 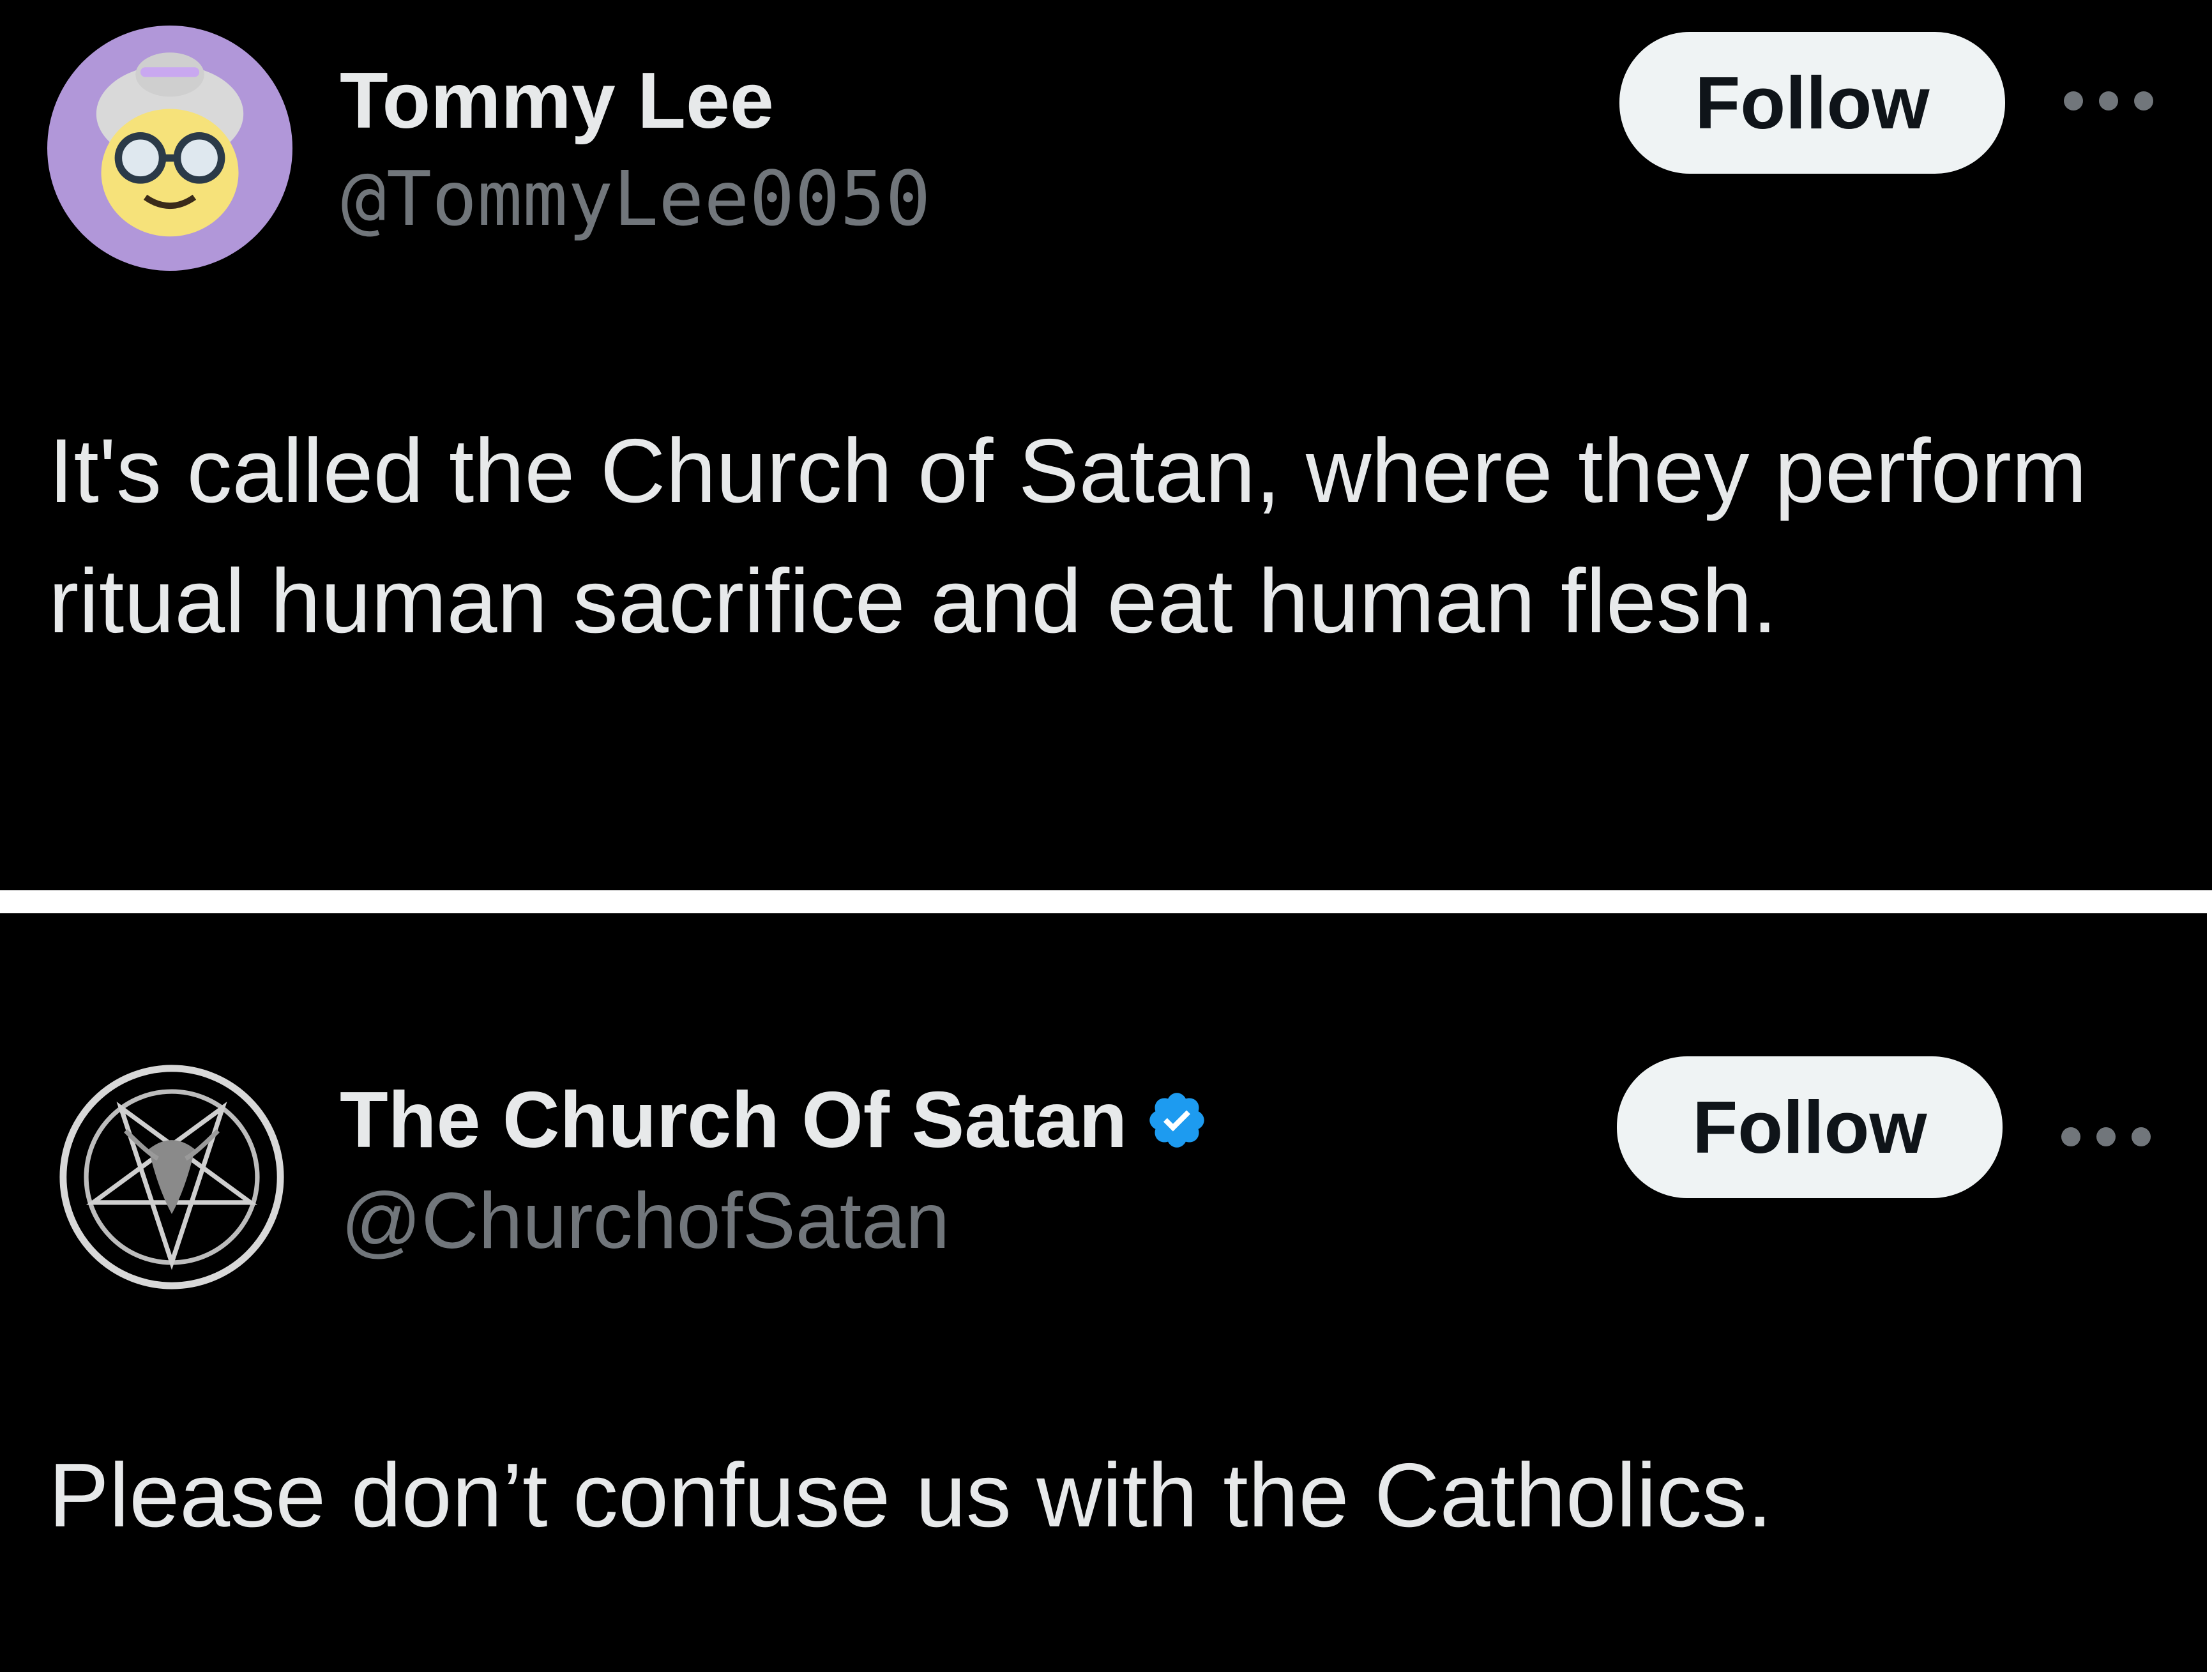 What do you see at coordinates (734, 1120) in the screenshot?
I see `display-name: The Church Of Satan` at bounding box center [734, 1120].